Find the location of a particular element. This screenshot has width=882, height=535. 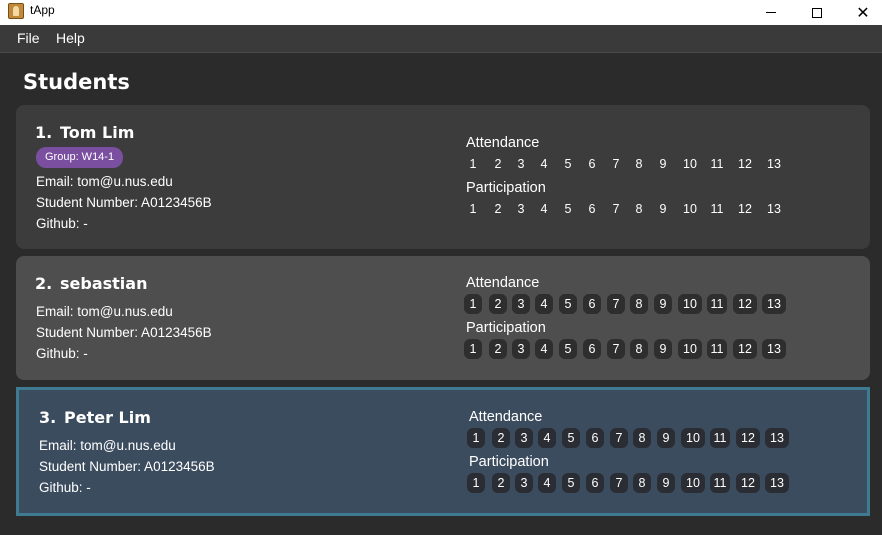

student-name: 3. Peter Lim is located at coordinates (95, 417).